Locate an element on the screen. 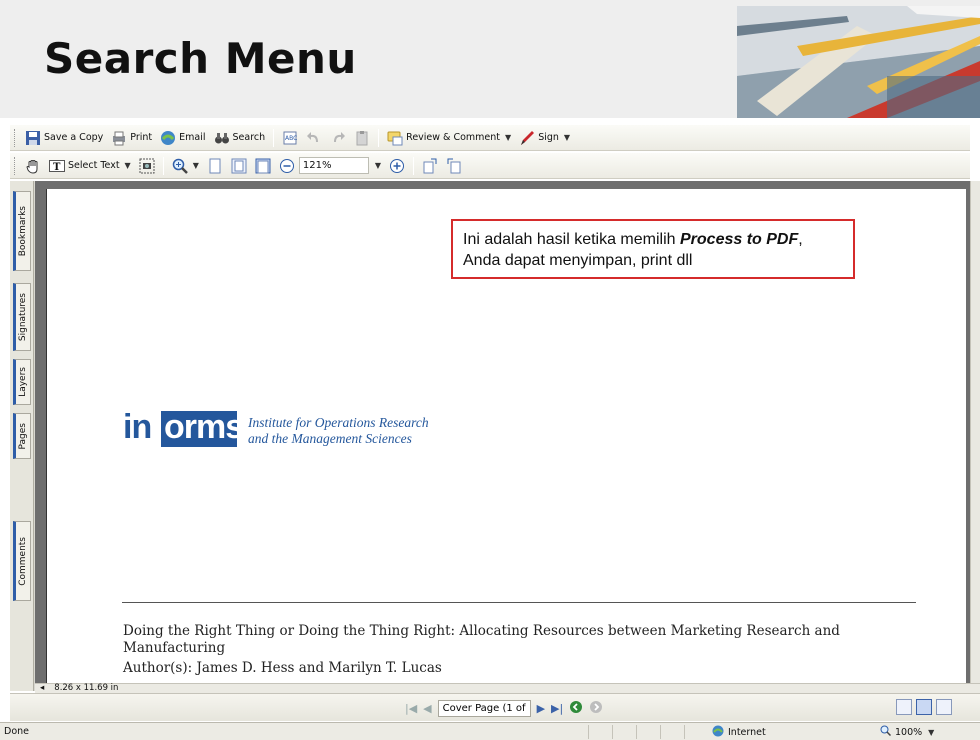  binoculars-icon is located at coordinates (222, 138).